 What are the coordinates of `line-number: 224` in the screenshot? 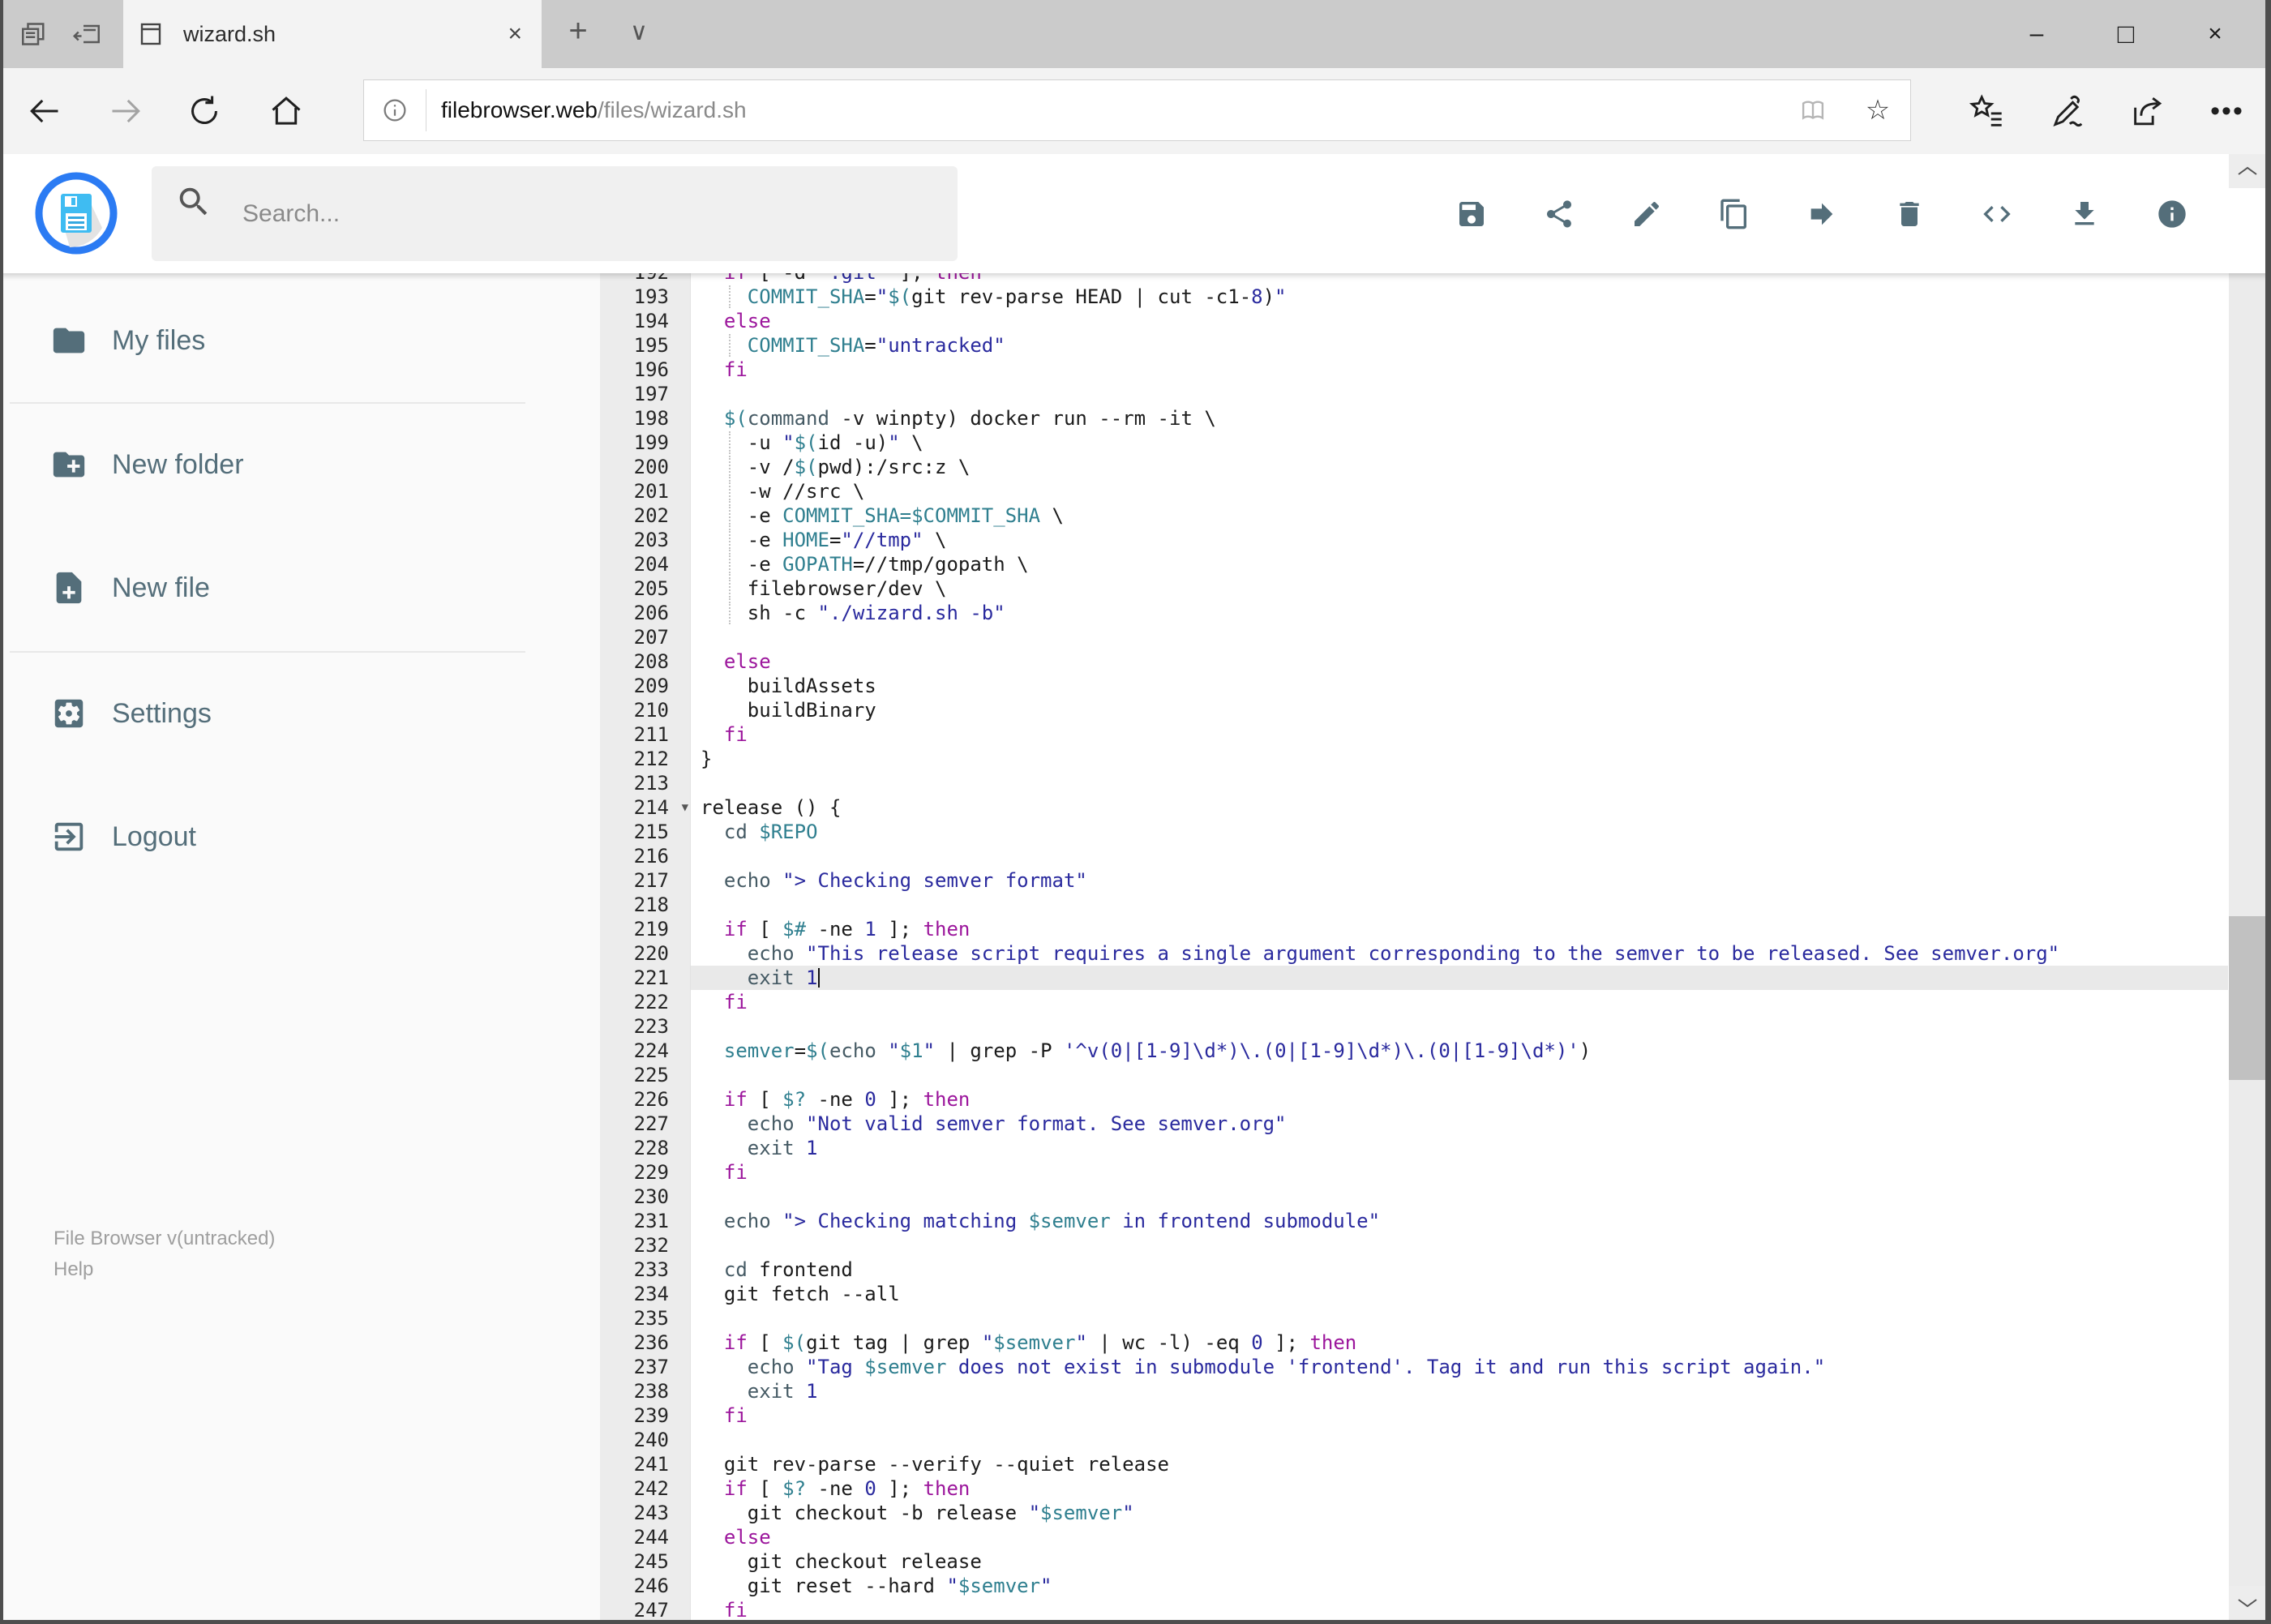 It's located at (645, 1051).